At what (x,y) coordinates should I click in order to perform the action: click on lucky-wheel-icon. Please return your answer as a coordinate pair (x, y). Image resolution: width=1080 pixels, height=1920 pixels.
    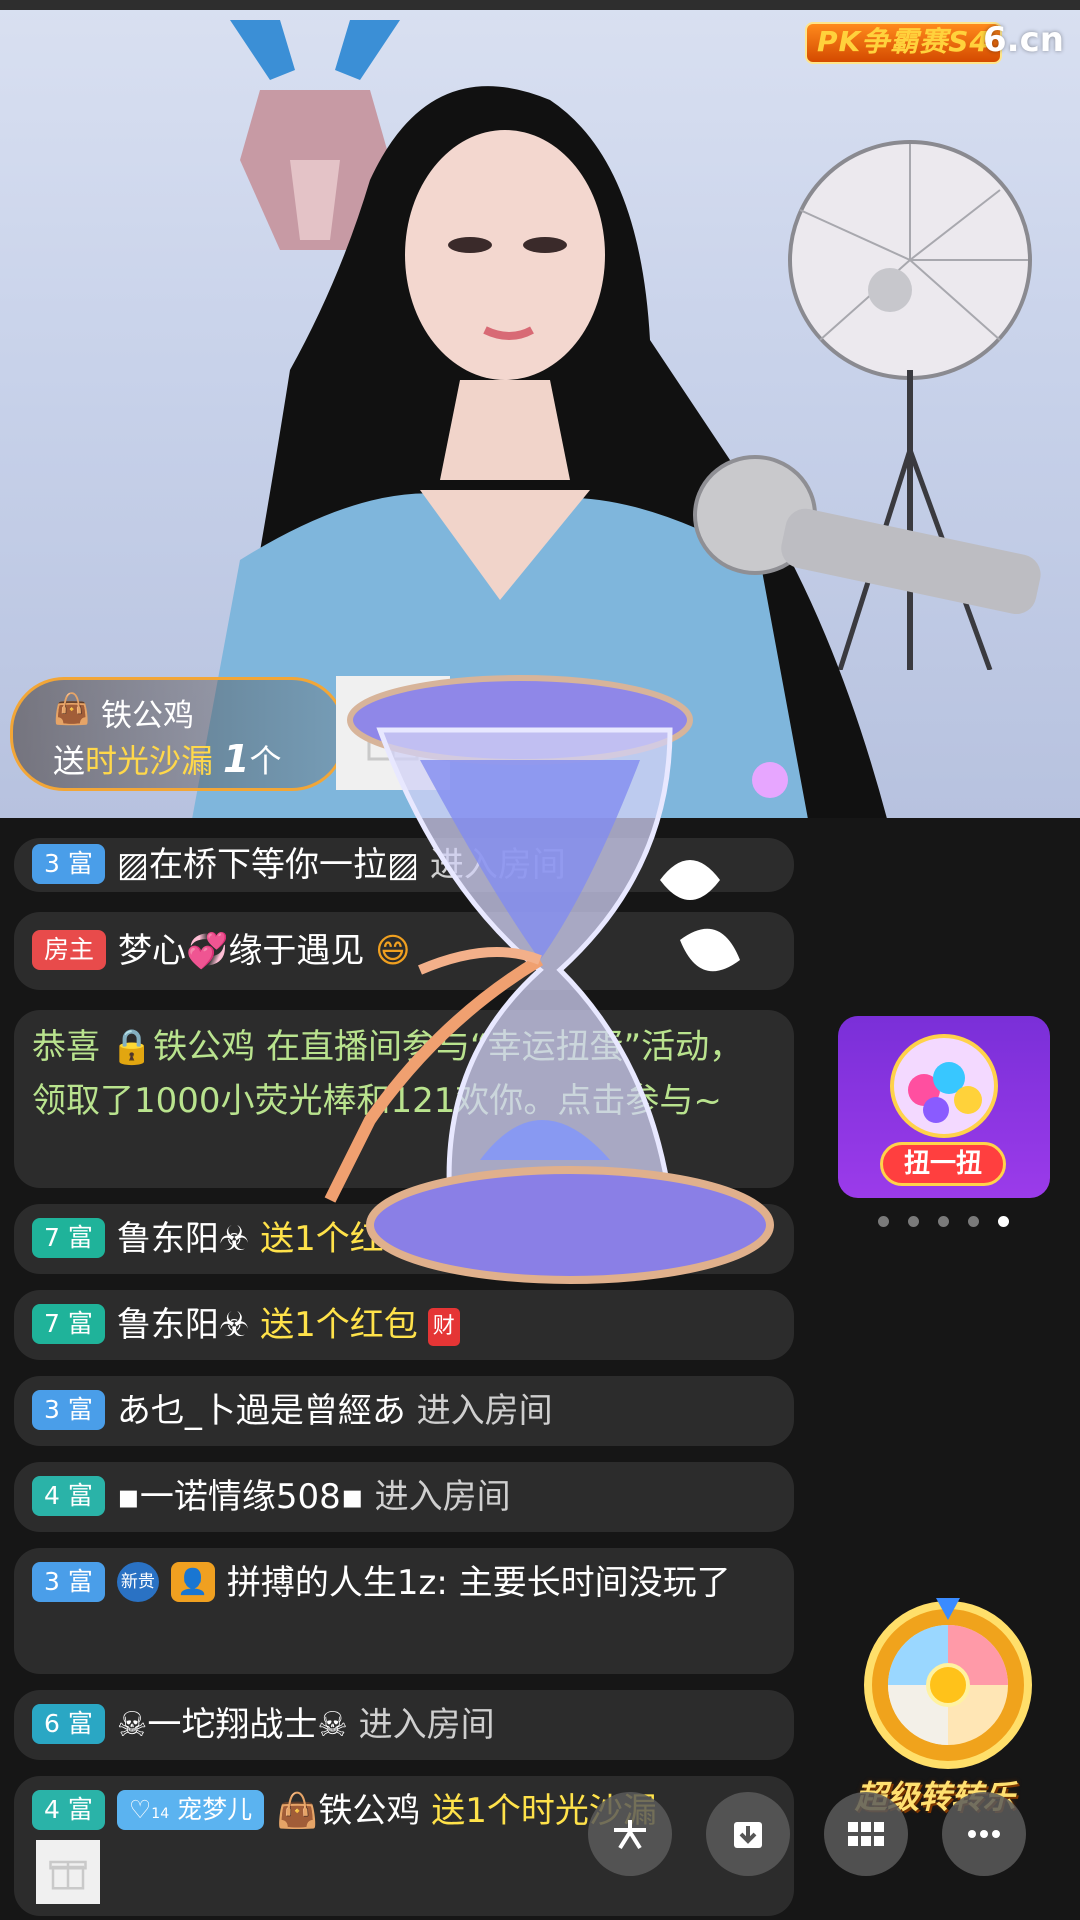
    Looking at the image, I should click on (948, 1680).